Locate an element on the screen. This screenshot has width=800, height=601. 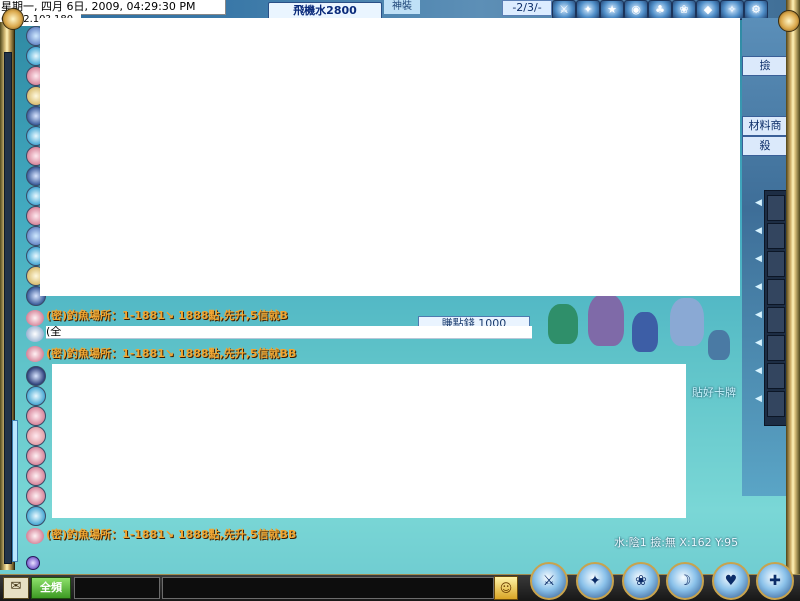
wing-icon: ✦ is located at coordinates (588, 10).